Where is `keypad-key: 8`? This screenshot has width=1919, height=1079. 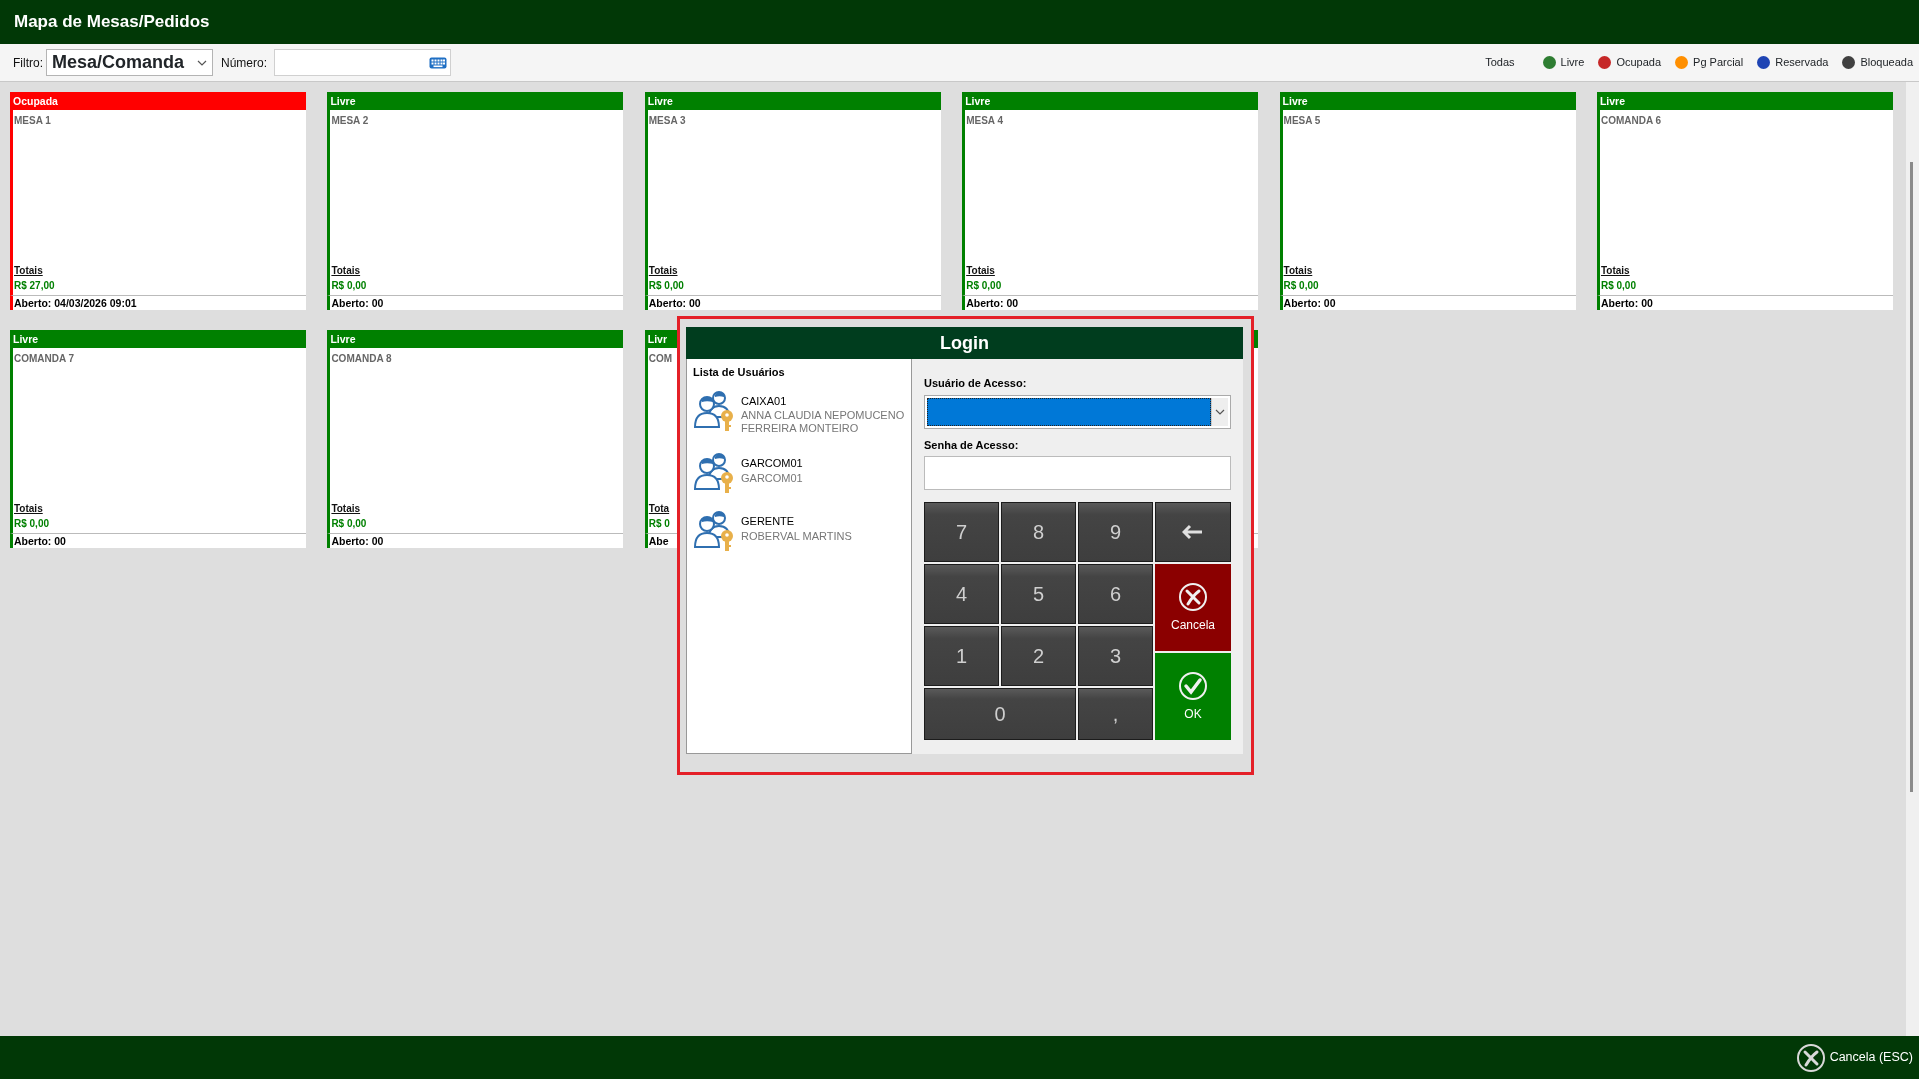 keypad-key: 8 is located at coordinates (1038, 532).